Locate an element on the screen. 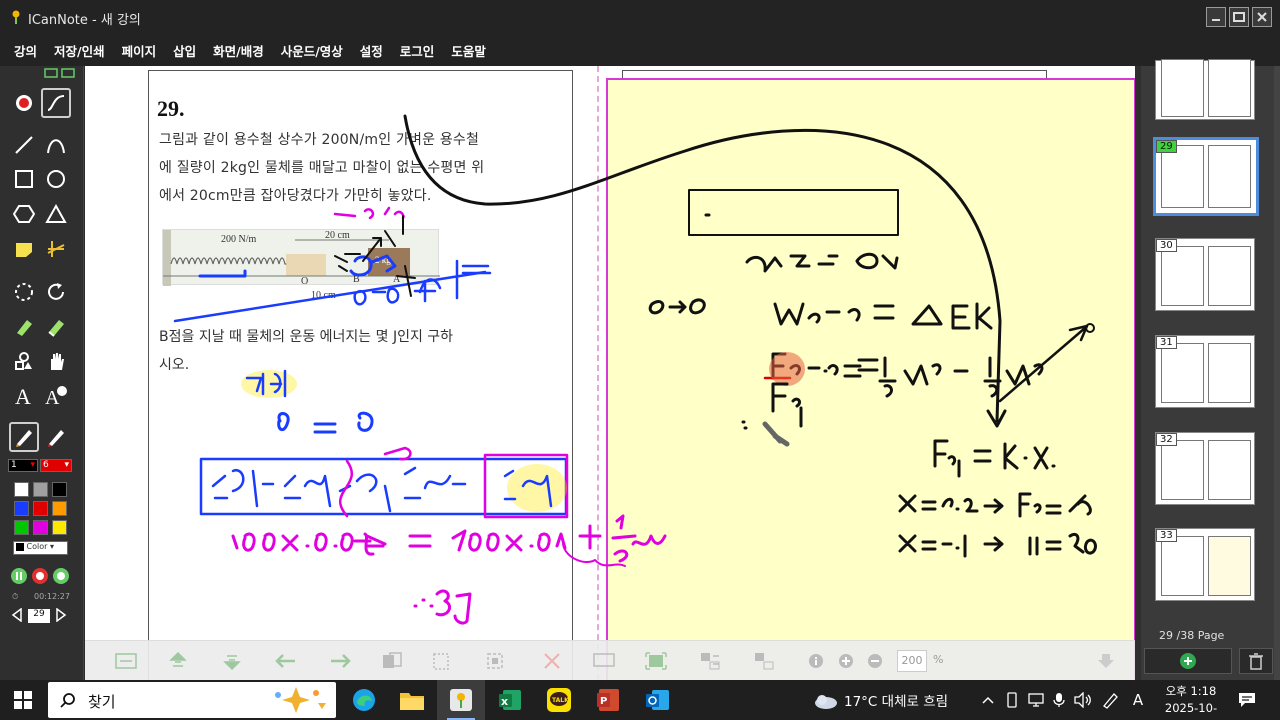 This screenshot has height=720, width=1280. layout-toggle-icon is located at coordinates (60, 73).